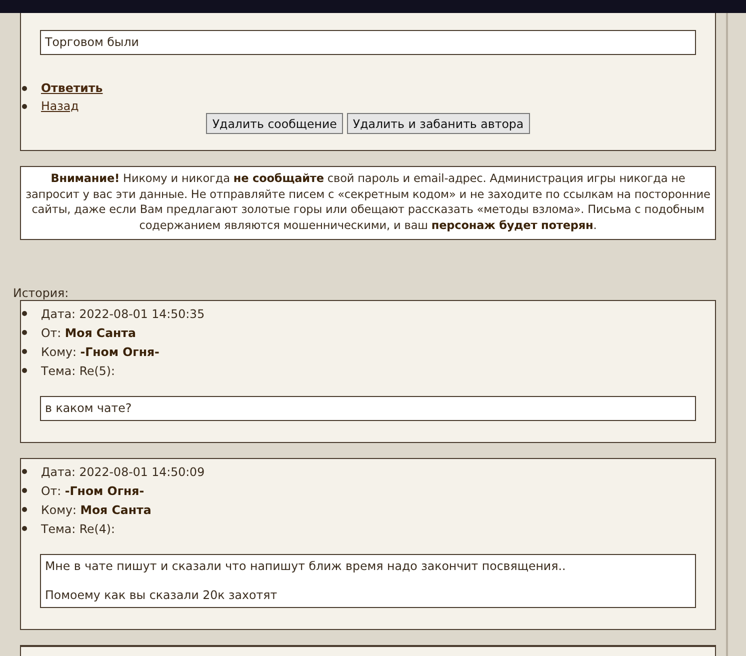 This screenshot has width=746, height=656. I want to click on message-field: Дата: 2022-08-01 14:50:09, so click(123, 471).